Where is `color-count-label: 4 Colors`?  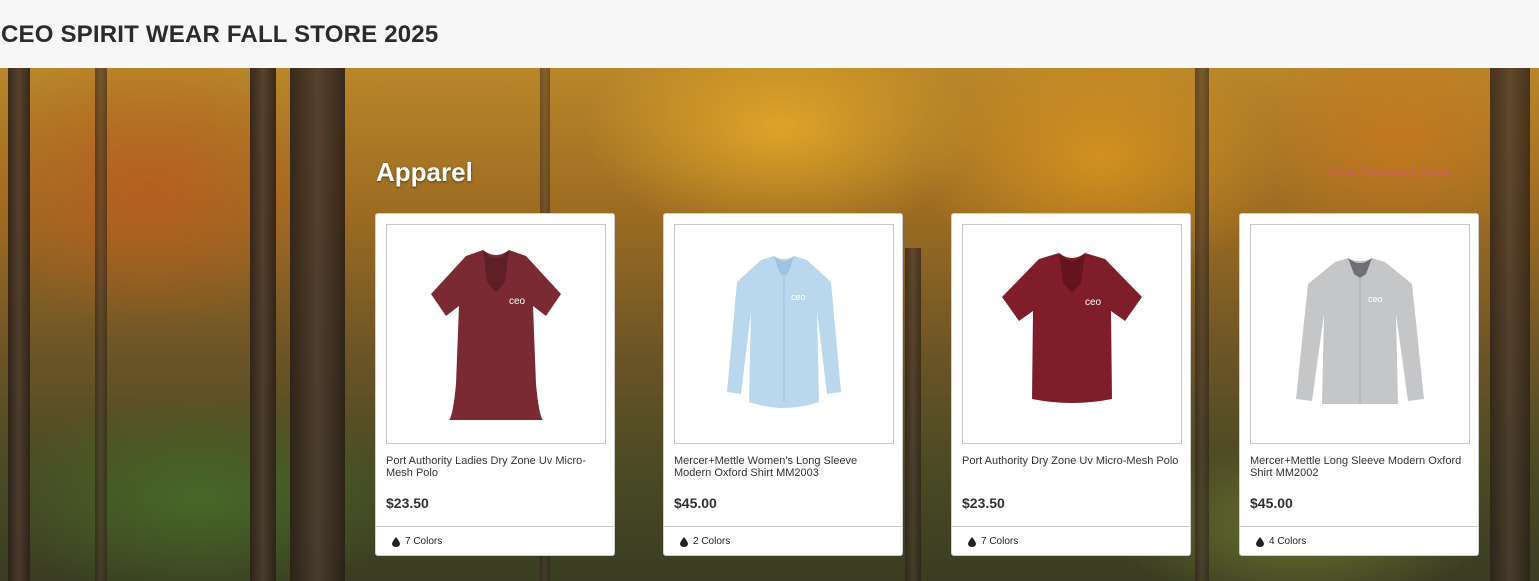
color-count-label: 4 Colors is located at coordinates (1288, 541).